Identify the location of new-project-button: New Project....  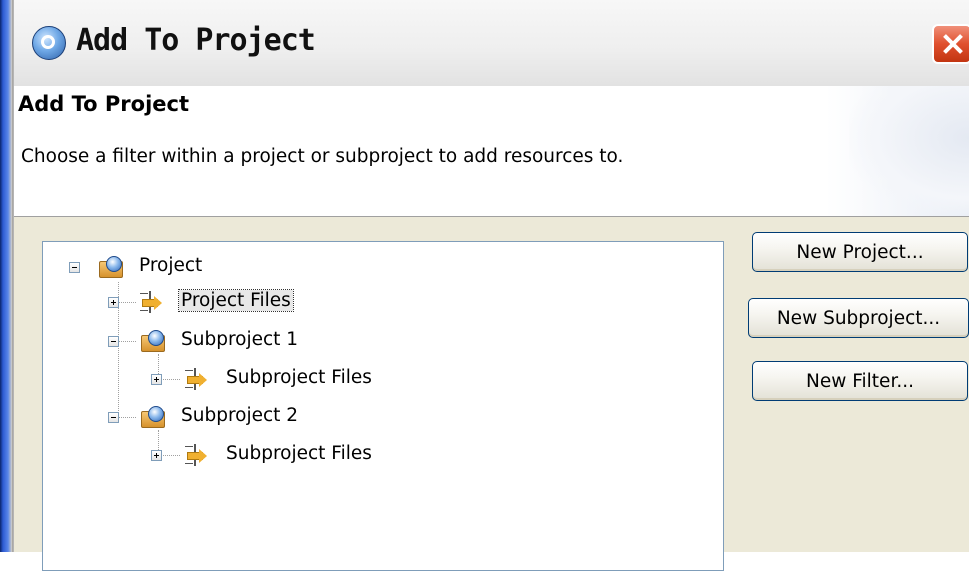
(860, 252).